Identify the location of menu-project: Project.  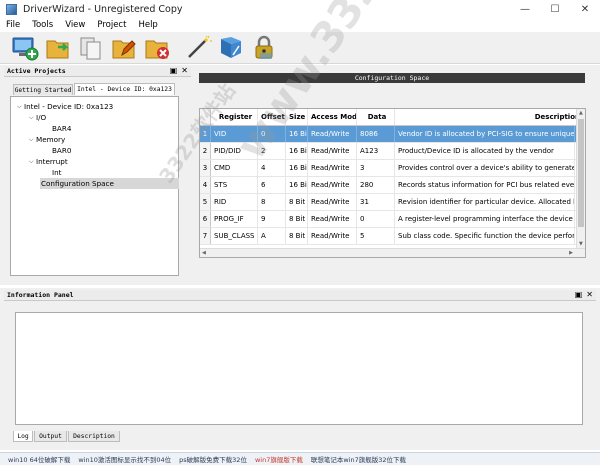
(111, 25).